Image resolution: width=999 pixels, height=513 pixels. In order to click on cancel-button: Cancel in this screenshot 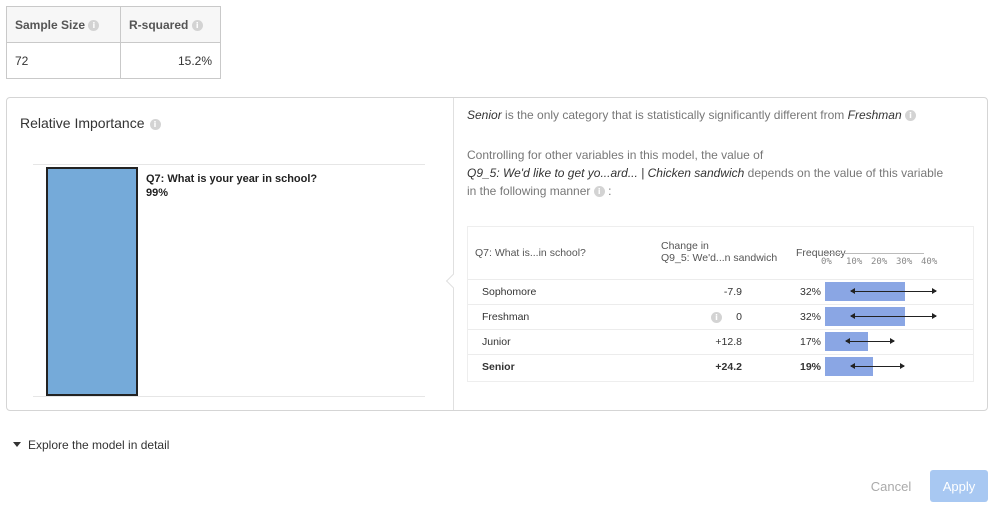, I will do `click(891, 486)`.